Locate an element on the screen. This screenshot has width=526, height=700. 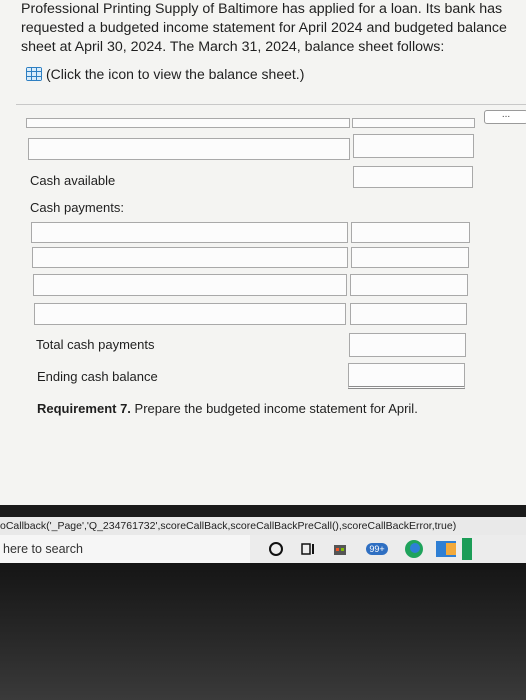
notification-badge: 99+ is located at coordinates (377, 549).